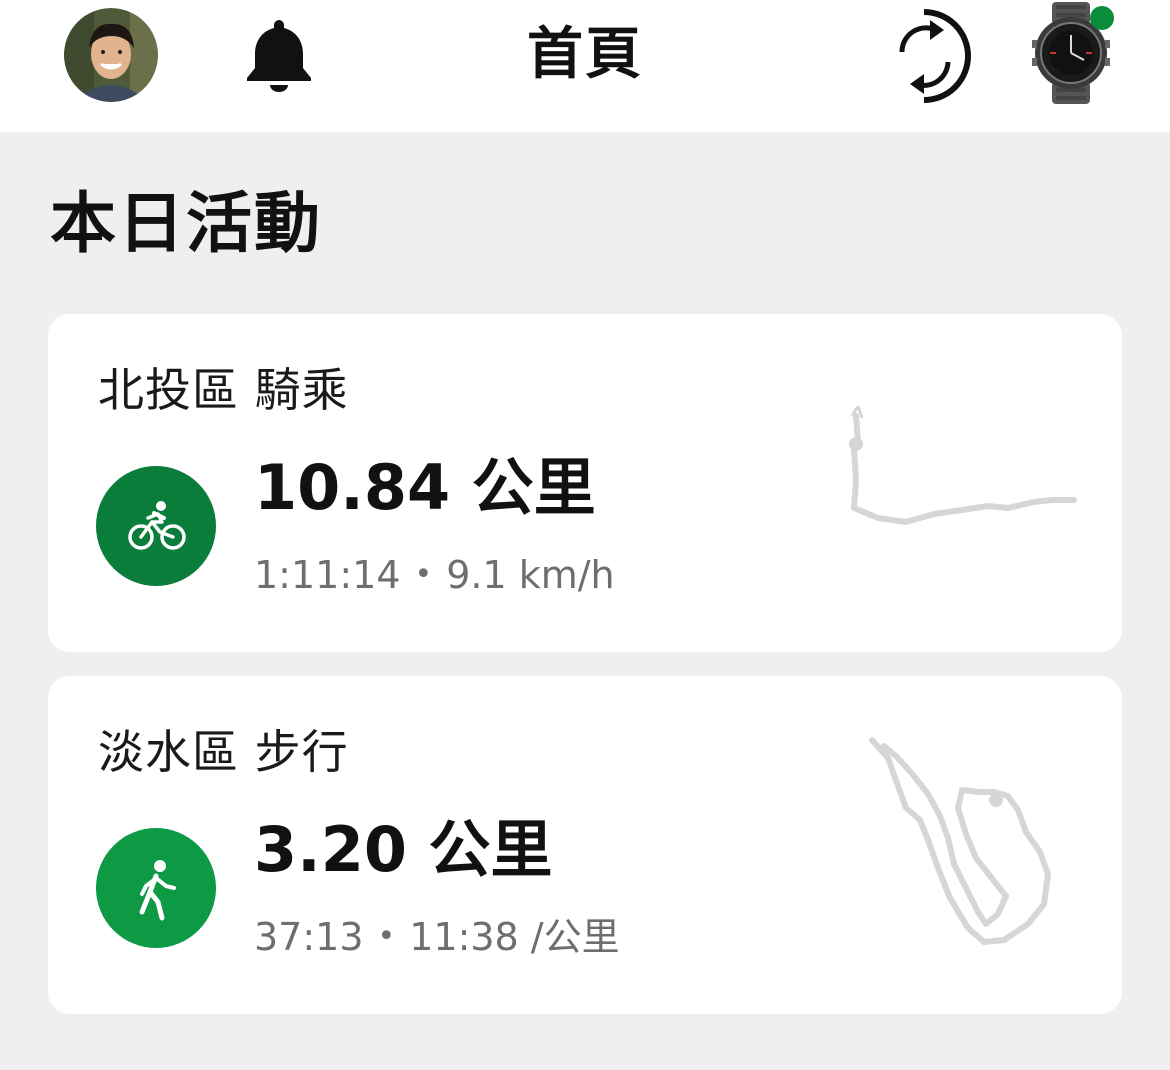 Image resolution: width=1170 pixels, height=1070 pixels. Describe the element at coordinates (530, 575) in the screenshot. I see `activity-speed: 9.1 km/h` at that location.